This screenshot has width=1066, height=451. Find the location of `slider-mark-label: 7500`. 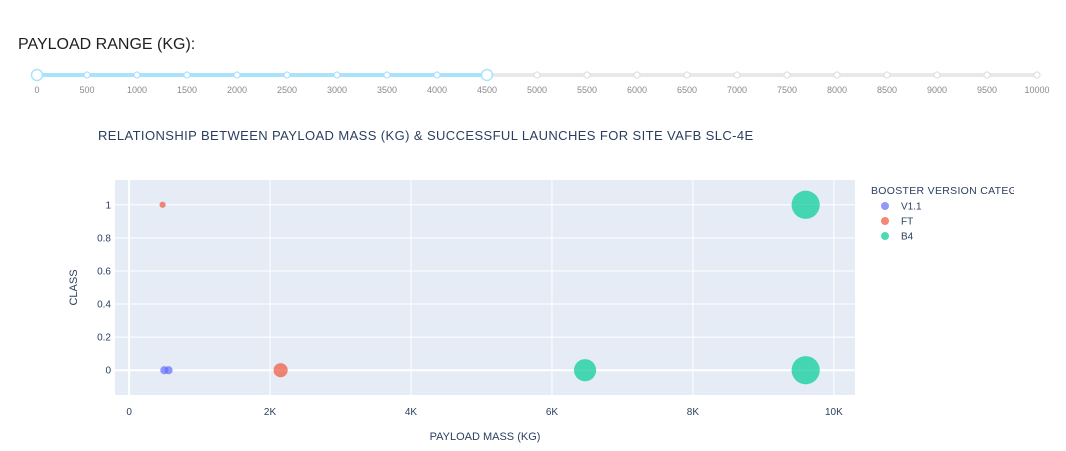

slider-mark-label: 7500 is located at coordinates (787, 90).